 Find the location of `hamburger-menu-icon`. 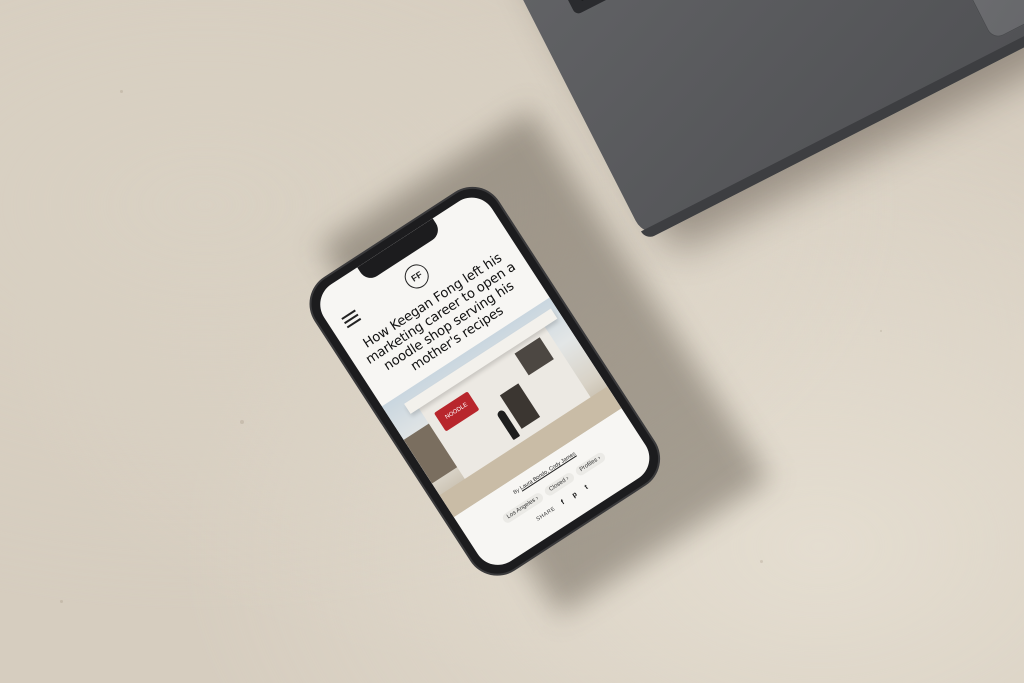

hamburger-menu-icon is located at coordinates (351, 319).